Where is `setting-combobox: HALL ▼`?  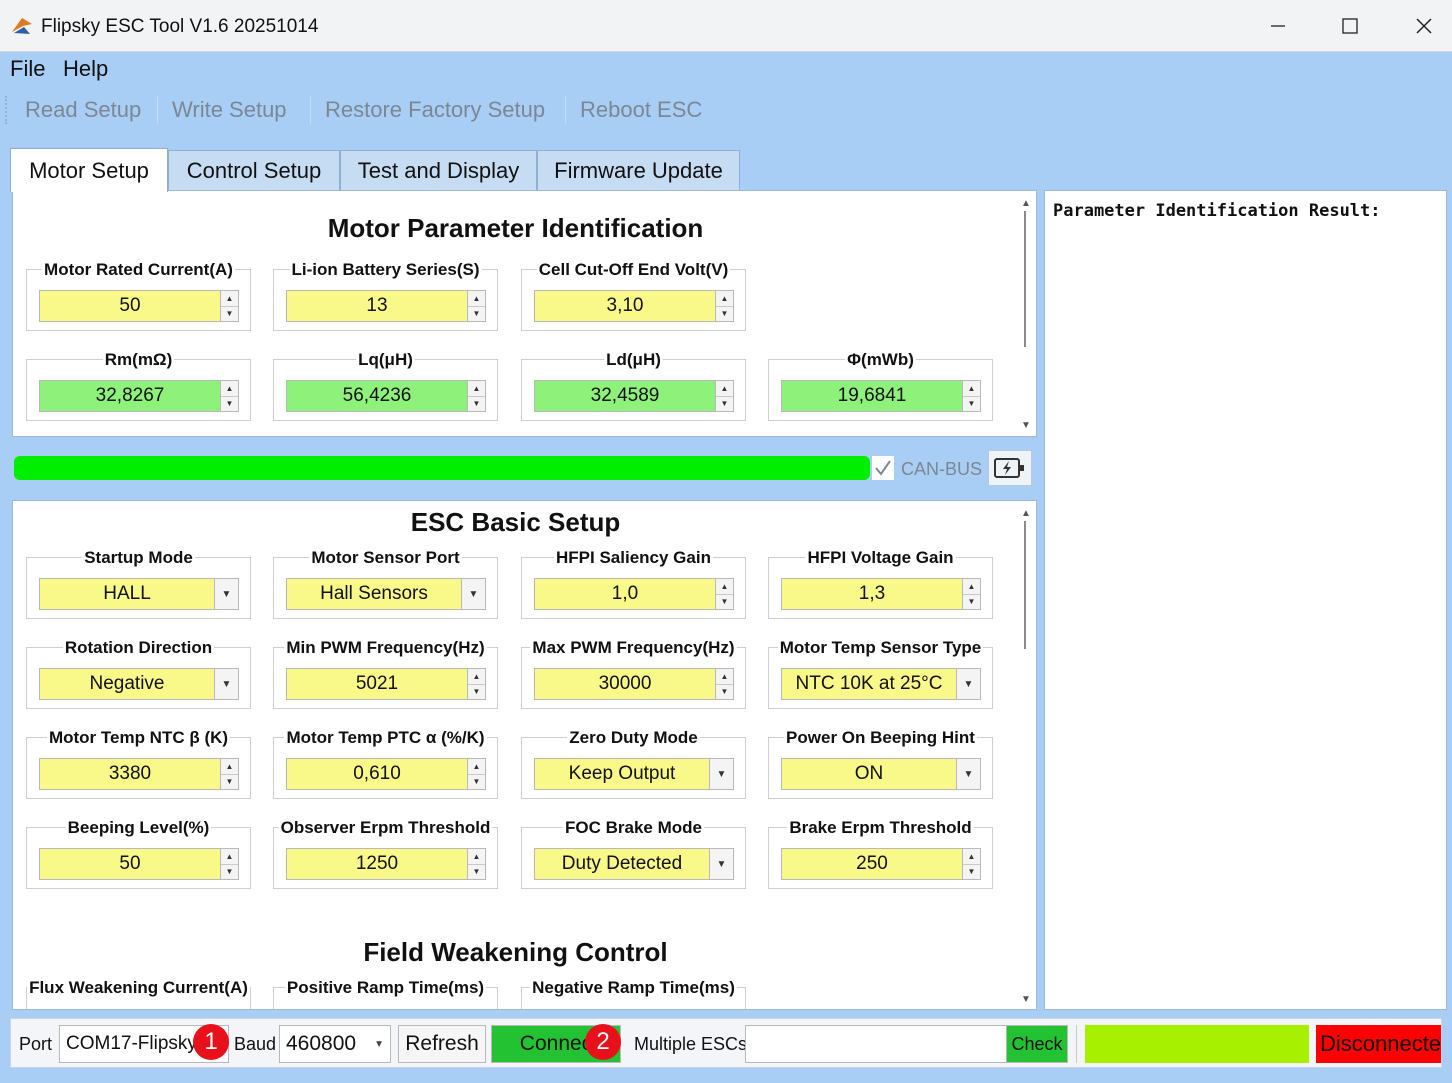 setting-combobox: HALL ▼ is located at coordinates (139, 594).